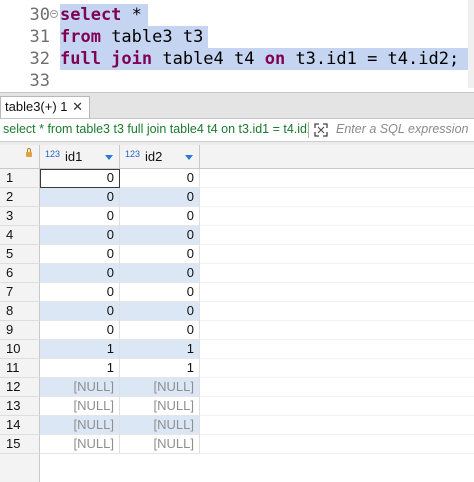  I want to click on row-number: 7, so click(20, 292).